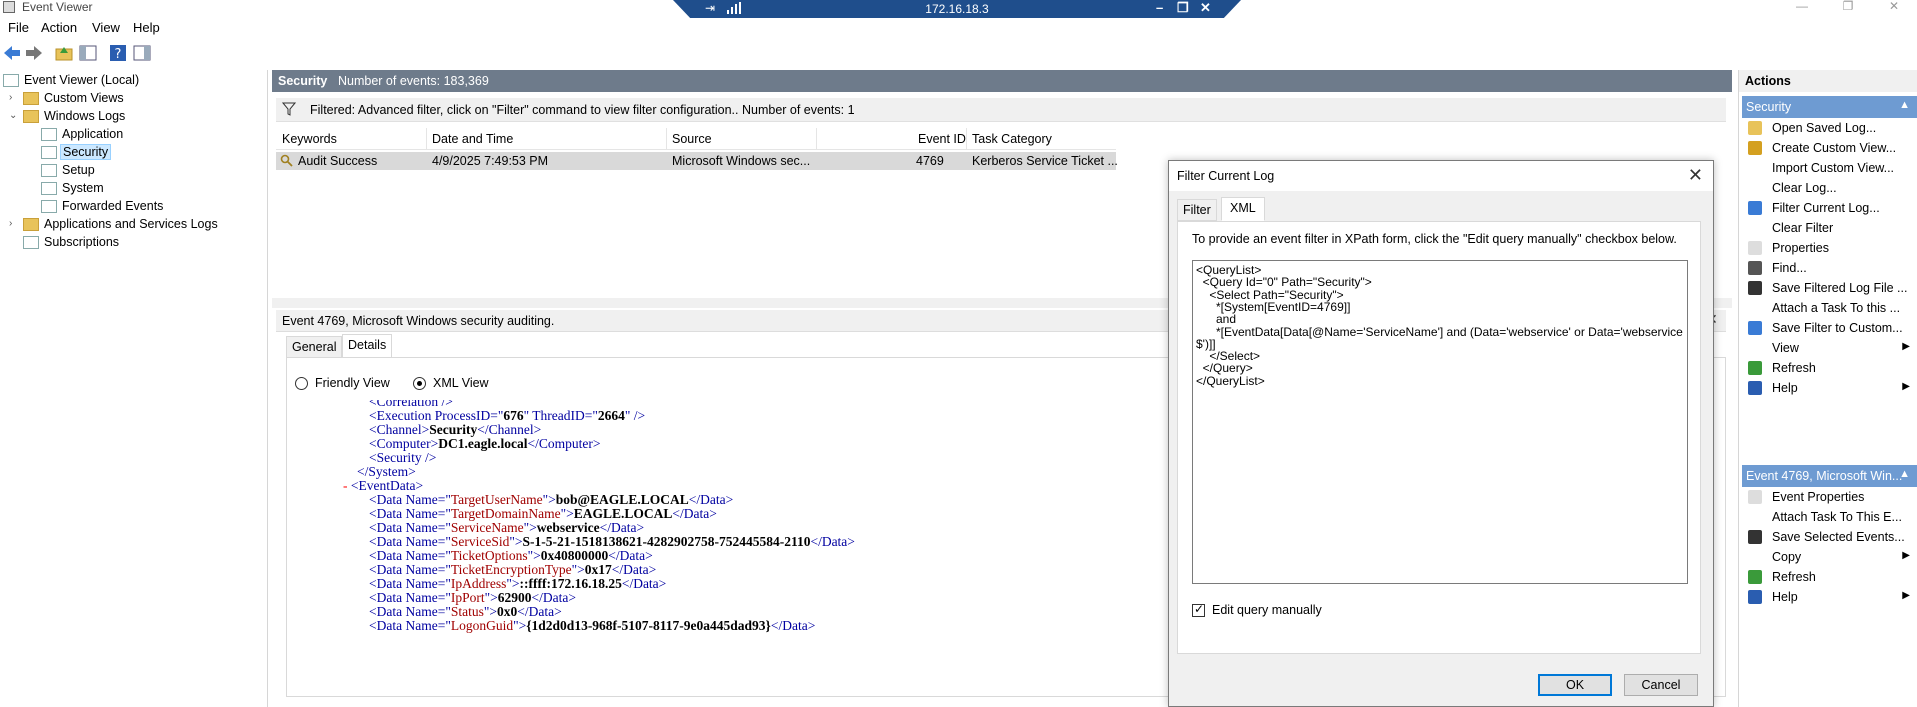 The height and width of the screenshot is (707, 1917). What do you see at coordinates (1159, 7) in the screenshot?
I see `rd-minimize-icon: –` at bounding box center [1159, 7].